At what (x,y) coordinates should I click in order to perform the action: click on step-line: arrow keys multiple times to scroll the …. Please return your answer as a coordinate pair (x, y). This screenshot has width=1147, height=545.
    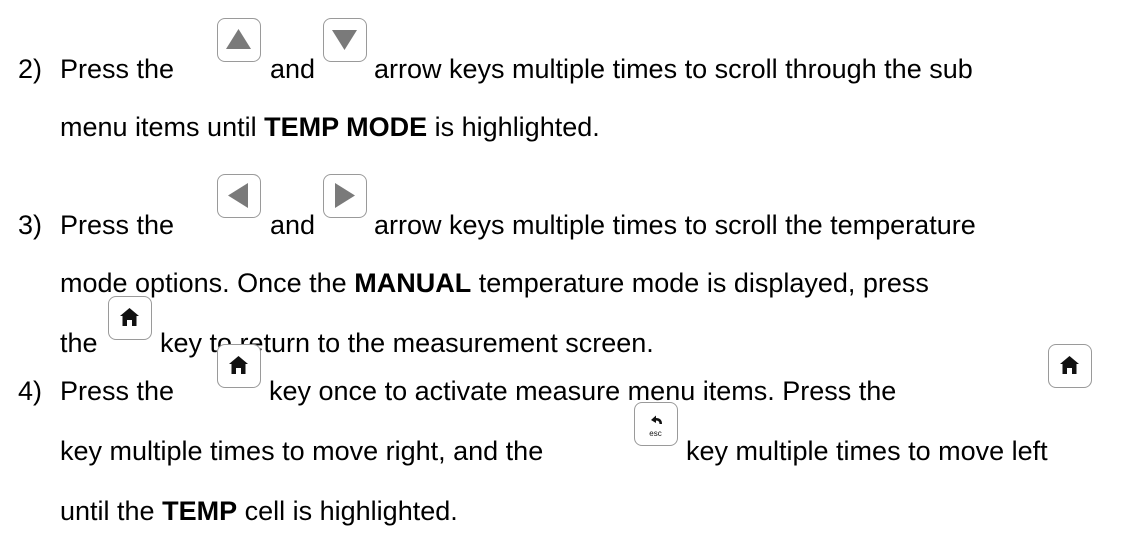
    Looking at the image, I should click on (675, 225).